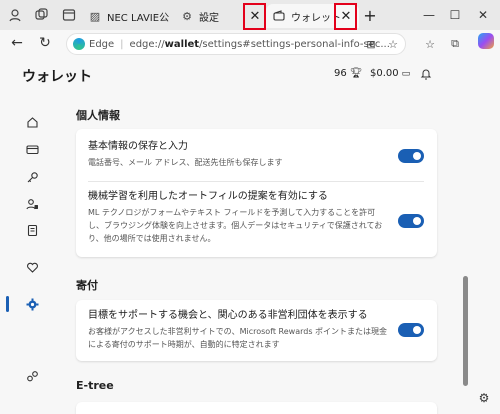  Describe the element at coordinates (57, 77) in the screenshot. I see `page-title: ウォレット` at that location.